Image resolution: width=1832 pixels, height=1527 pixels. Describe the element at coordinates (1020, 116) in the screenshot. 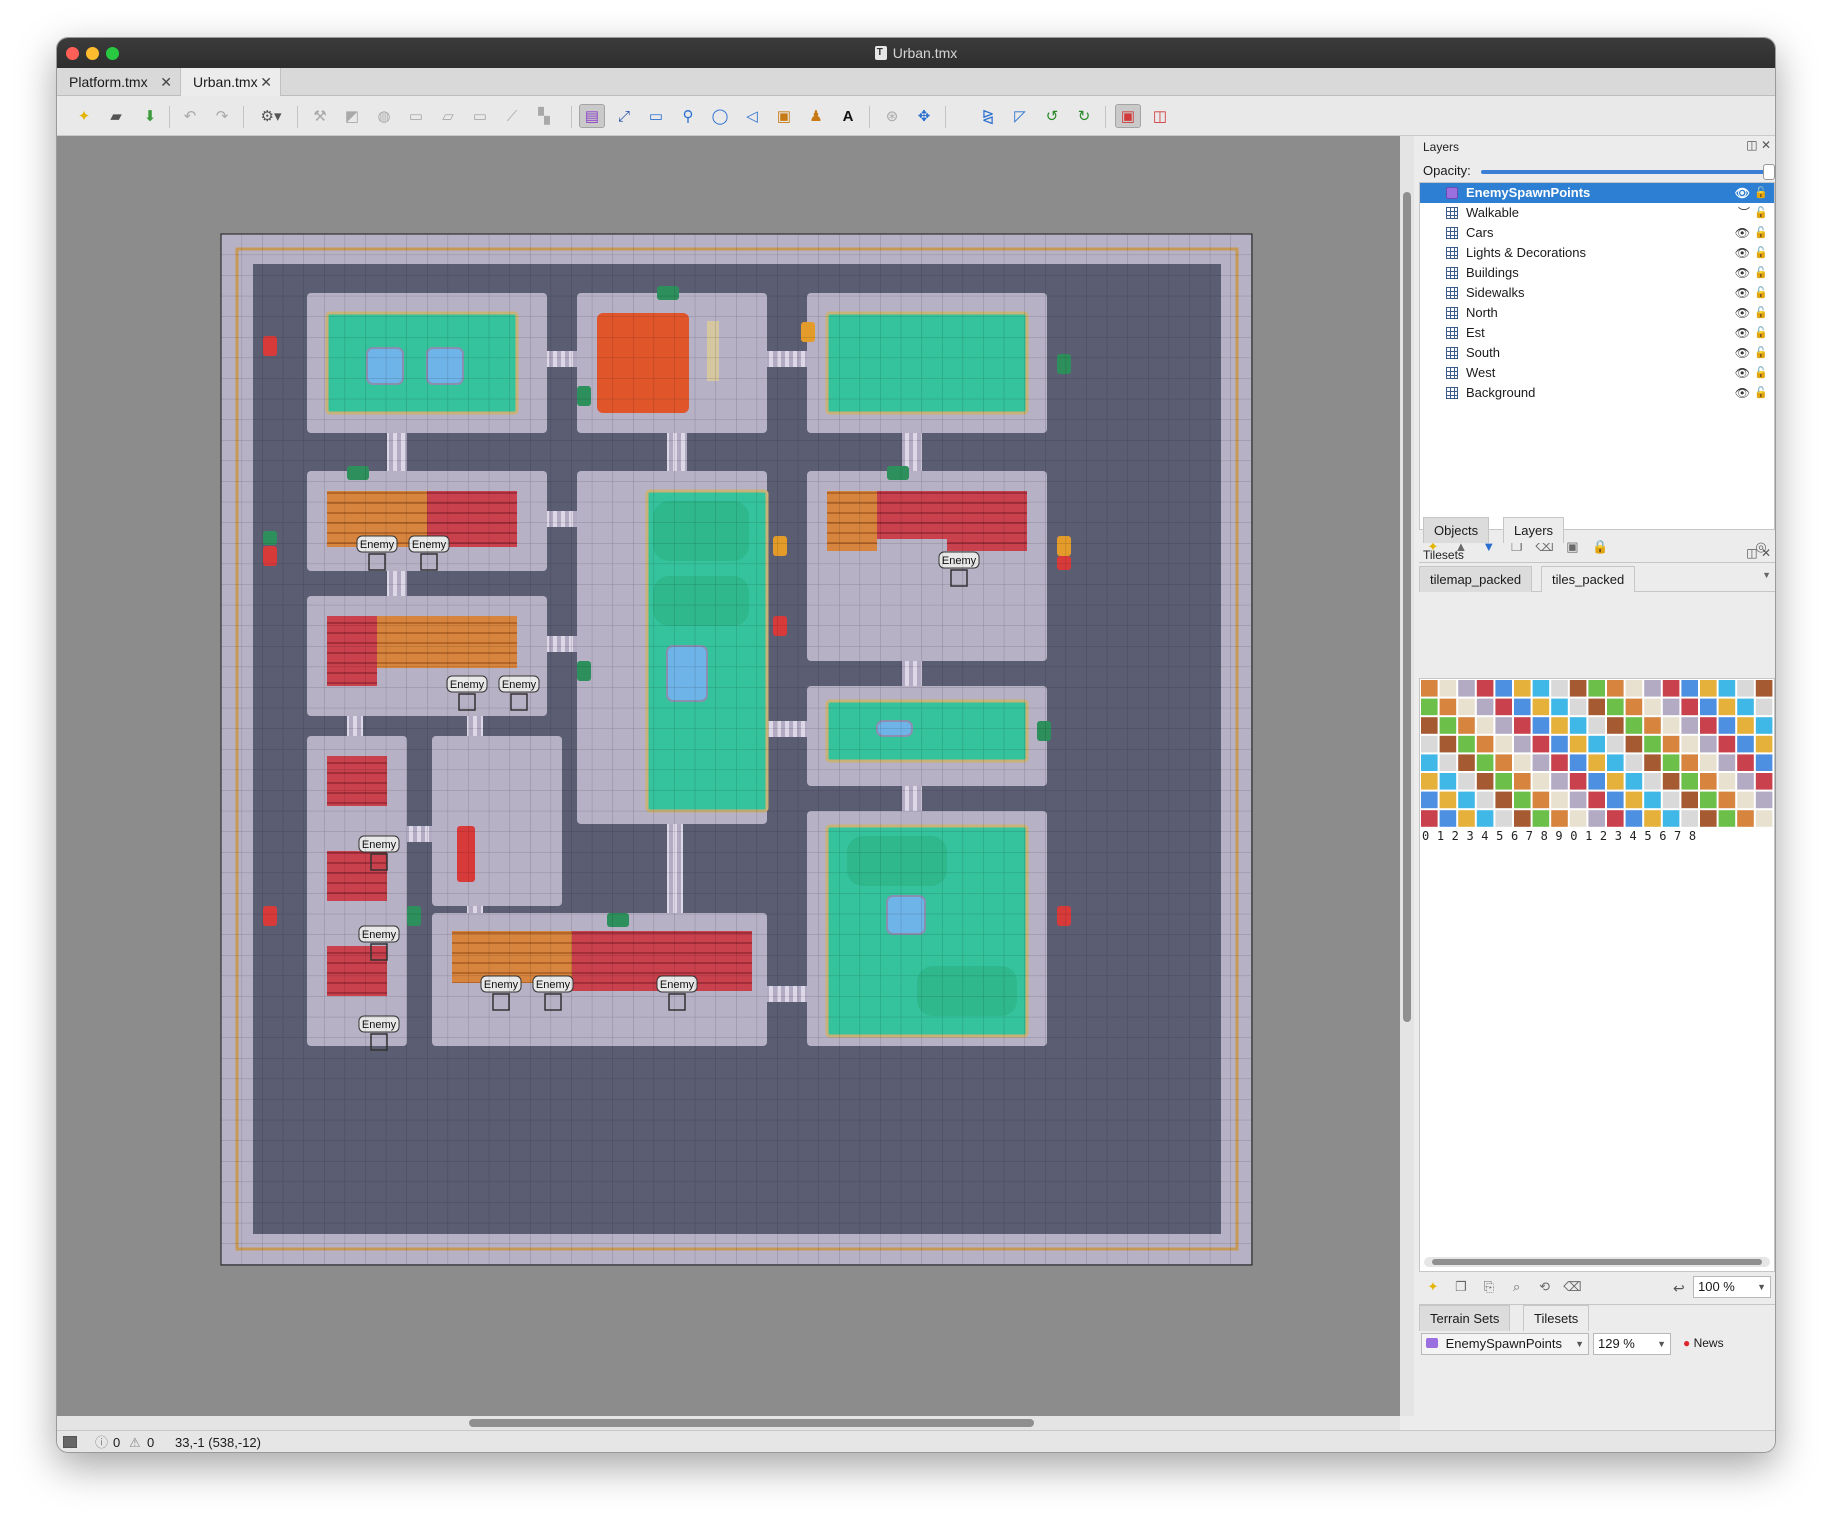

I see `flip-vertical-icon: ◸` at that location.